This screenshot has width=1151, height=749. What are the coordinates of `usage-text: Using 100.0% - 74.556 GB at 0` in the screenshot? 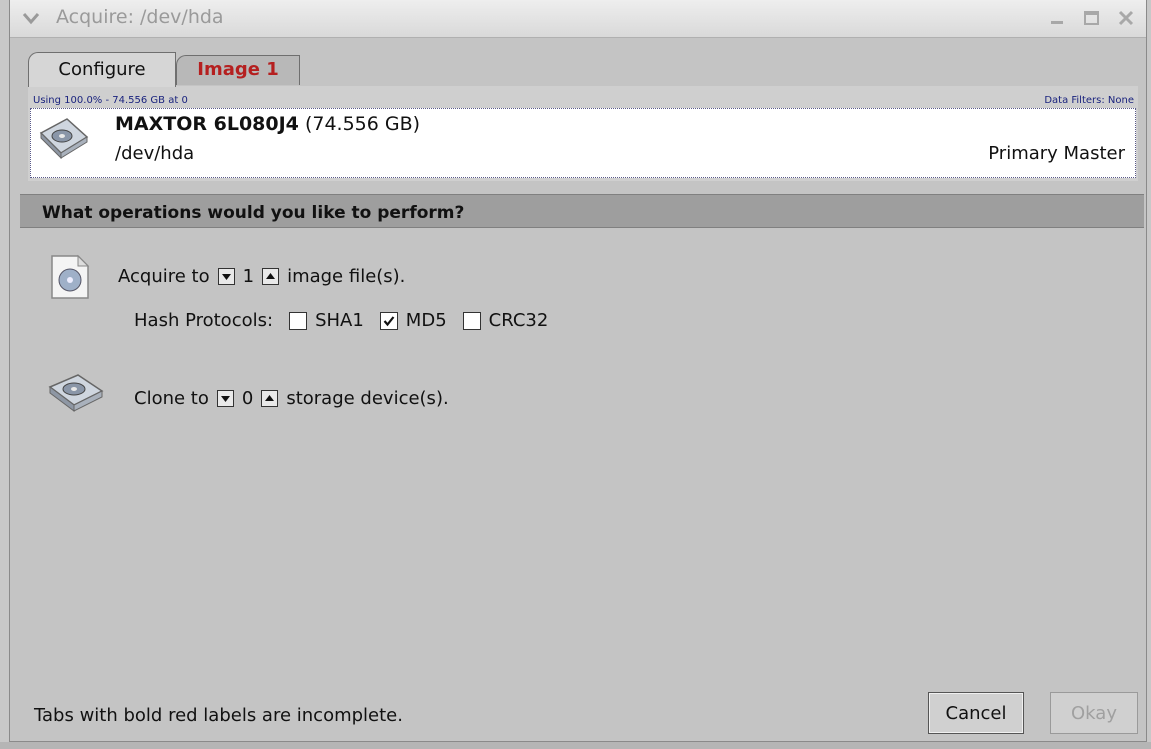 It's located at (110, 100).